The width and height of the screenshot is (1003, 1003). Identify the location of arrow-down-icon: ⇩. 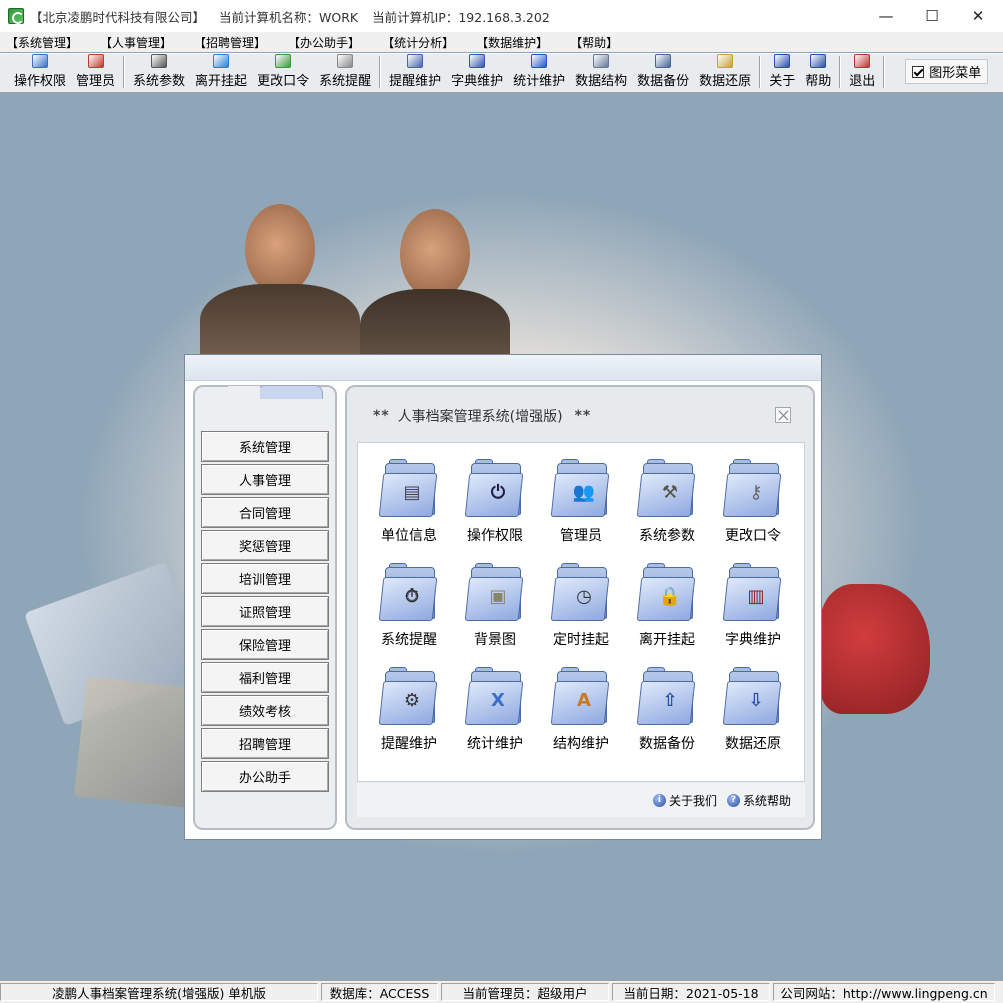
(756, 700).